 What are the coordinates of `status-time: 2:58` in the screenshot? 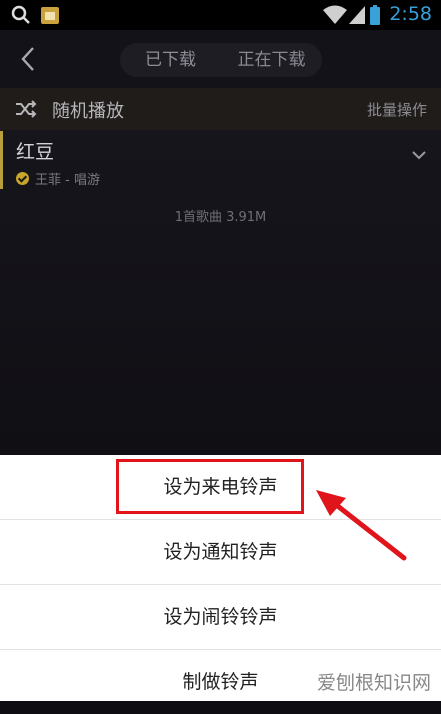 It's located at (410, 14).